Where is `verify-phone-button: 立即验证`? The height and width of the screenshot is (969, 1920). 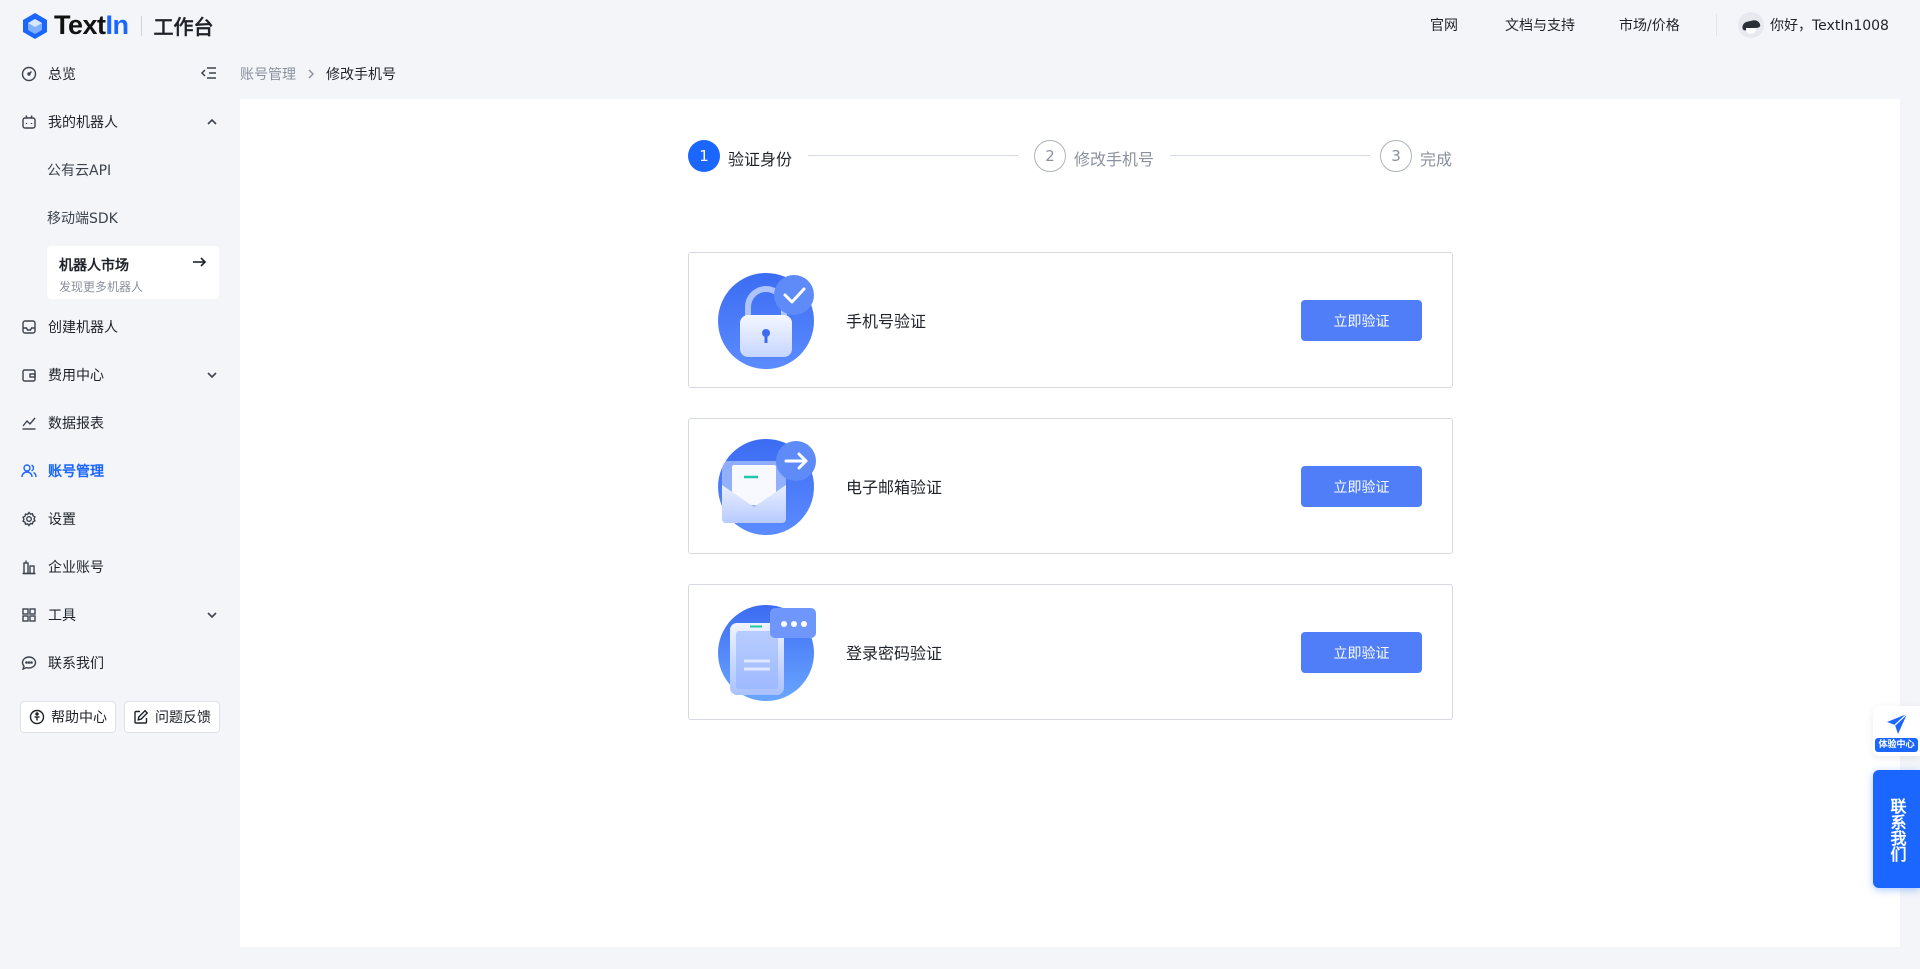
verify-phone-button: 立即验证 is located at coordinates (1361, 320).